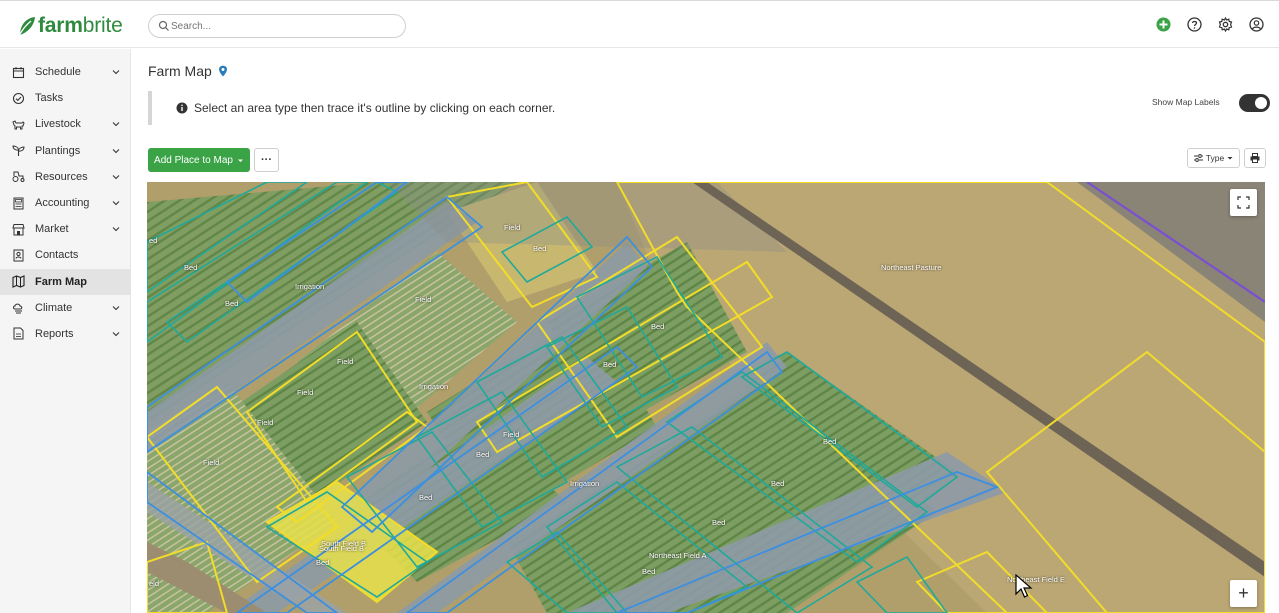 The image size is (1279, 613). Describe the element at coordinates (284, 26) in the screenshot. I see `search-input` at that location.